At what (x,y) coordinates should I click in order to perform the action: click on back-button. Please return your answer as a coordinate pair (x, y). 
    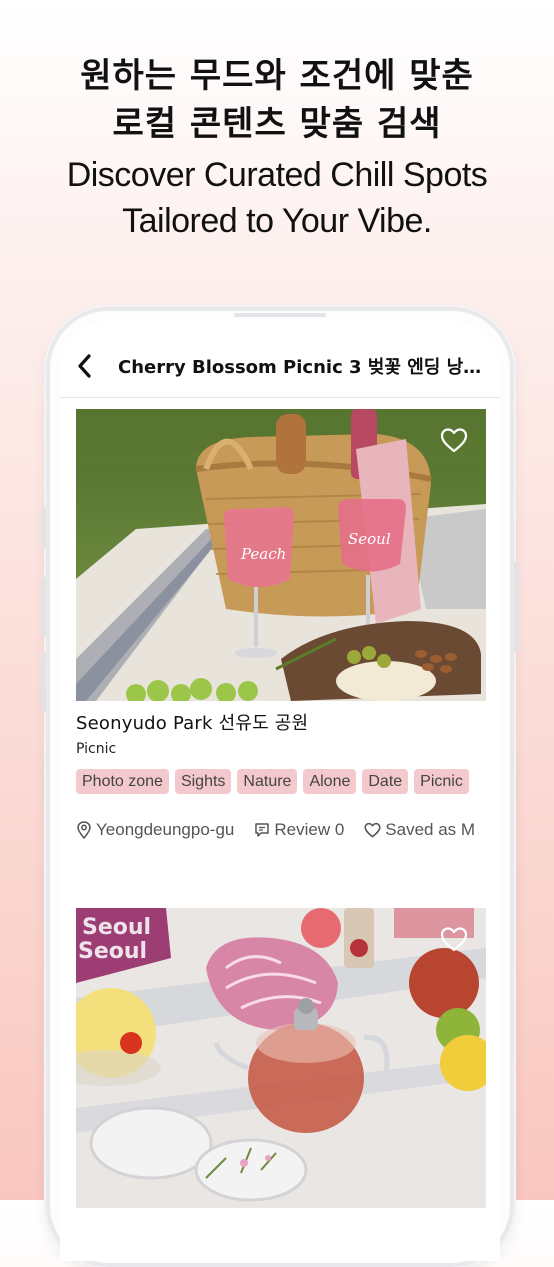
    Looking at the image, I should click on (84, 366).